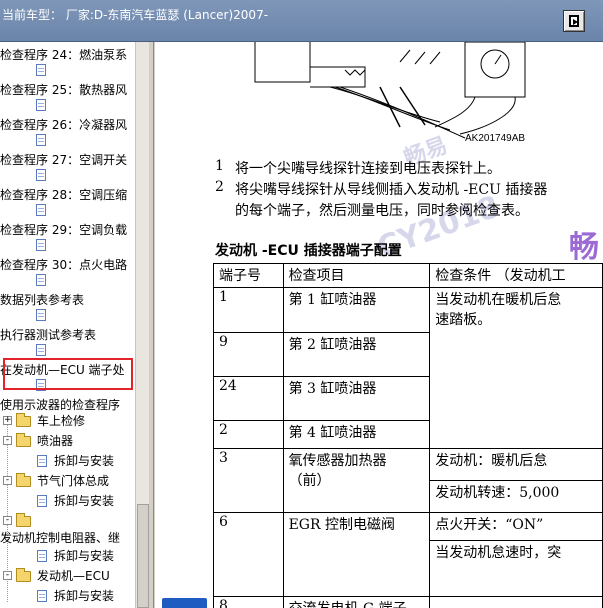  I want to click on column-header: 检查项目, so click(356, 275).